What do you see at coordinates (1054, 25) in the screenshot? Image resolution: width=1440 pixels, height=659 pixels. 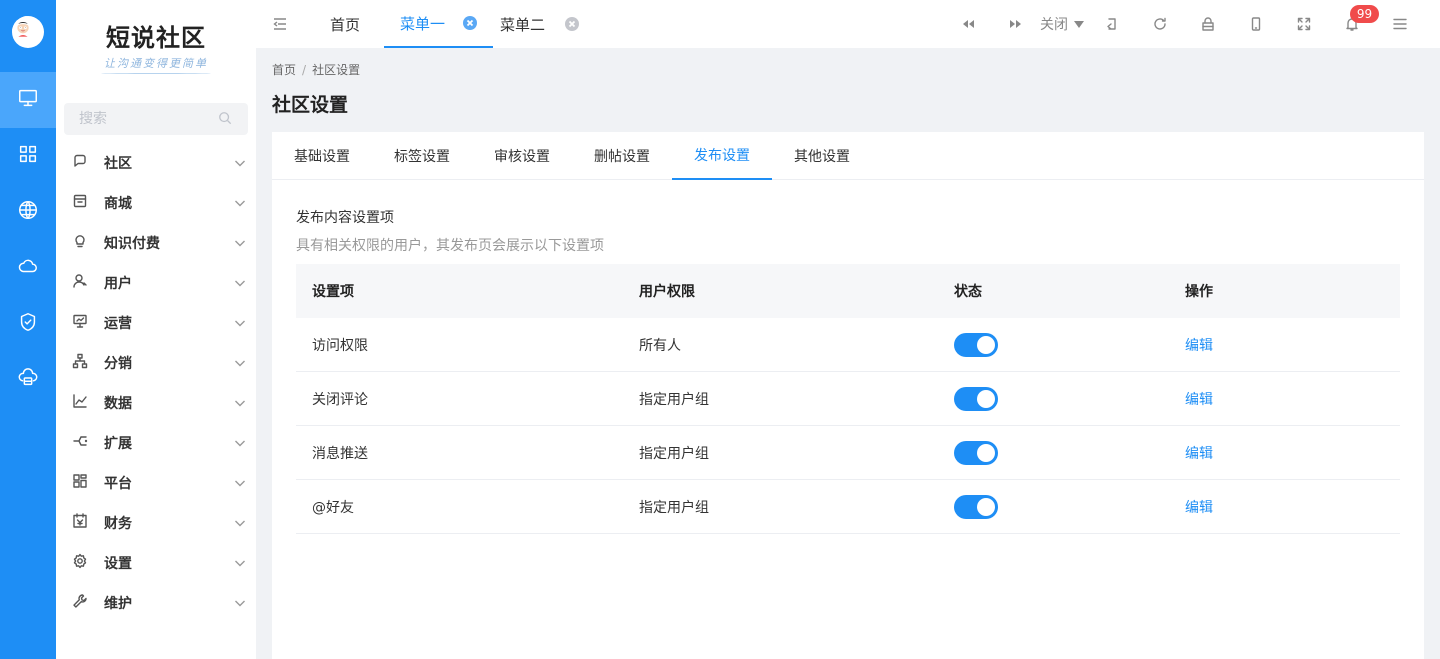 I see `close-tabs-label: 关闭` at bounding box center [1054, 25].